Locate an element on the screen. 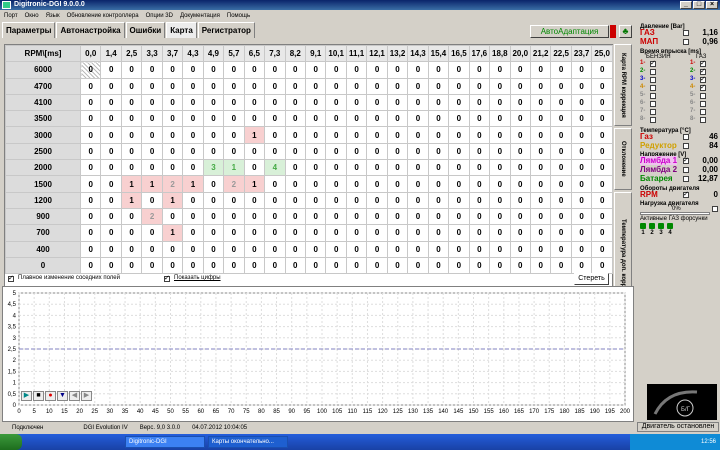 The height and width of the screenshot is (450, 720). auto-adapt-button: АвтоАдаптация is located at coordinates (569, 31).